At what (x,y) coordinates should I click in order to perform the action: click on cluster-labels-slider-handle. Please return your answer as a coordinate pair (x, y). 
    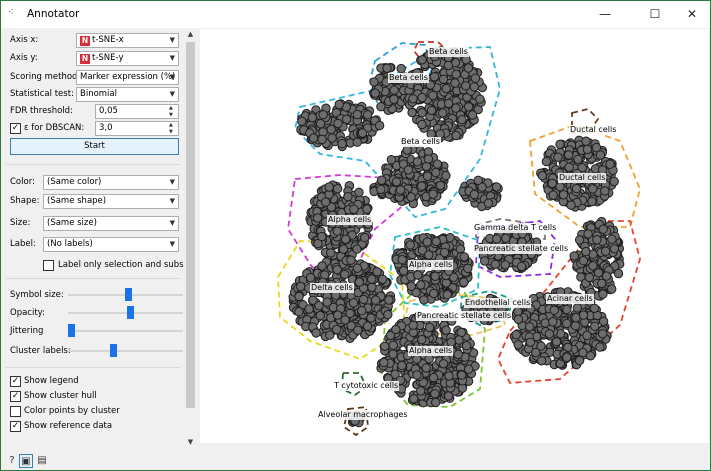
    Looking at the image, I should click on (113, 350).